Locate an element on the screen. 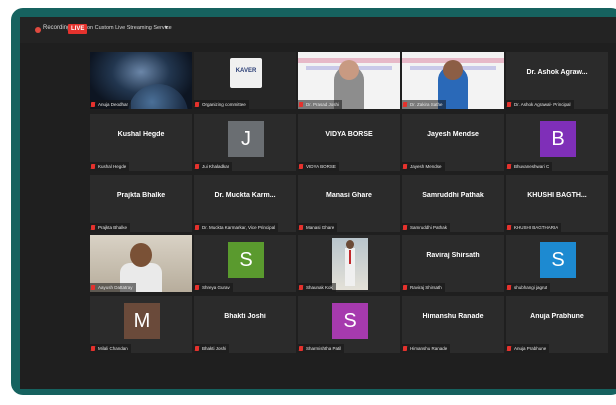 The image size is (616, 405). participant-name: Raviraj Shirsath is located at coordinates (426, 287).